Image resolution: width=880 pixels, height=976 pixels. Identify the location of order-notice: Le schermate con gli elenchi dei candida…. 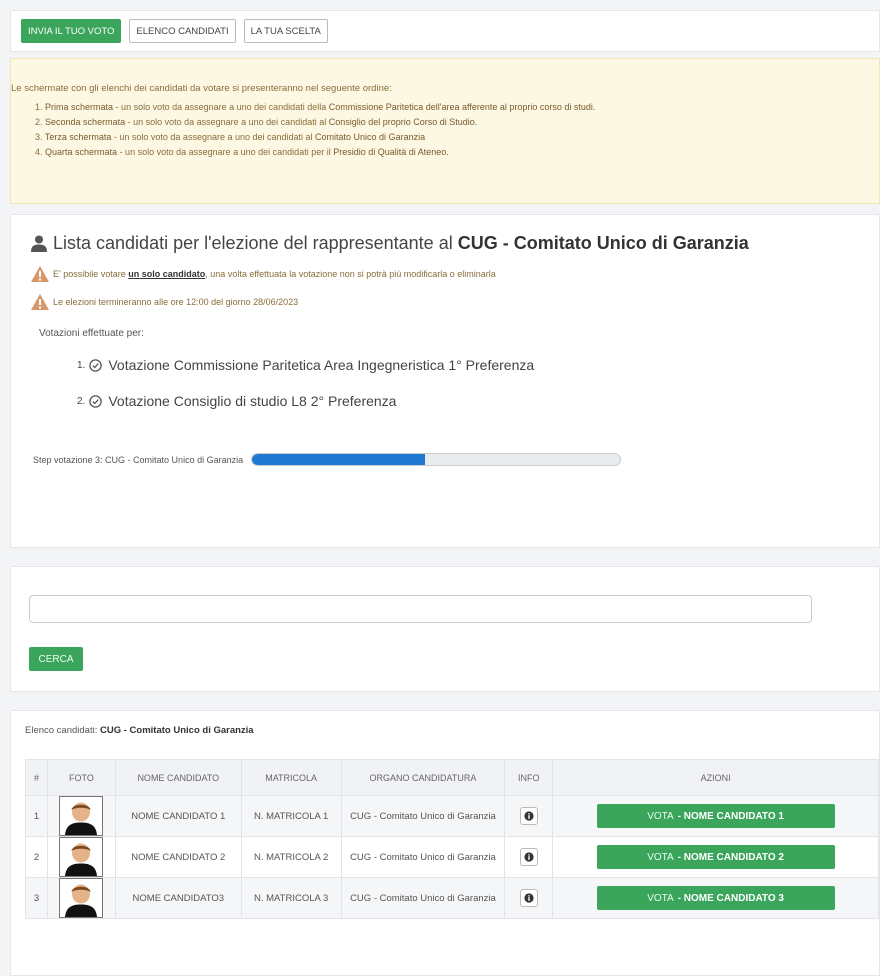
(445, 131).